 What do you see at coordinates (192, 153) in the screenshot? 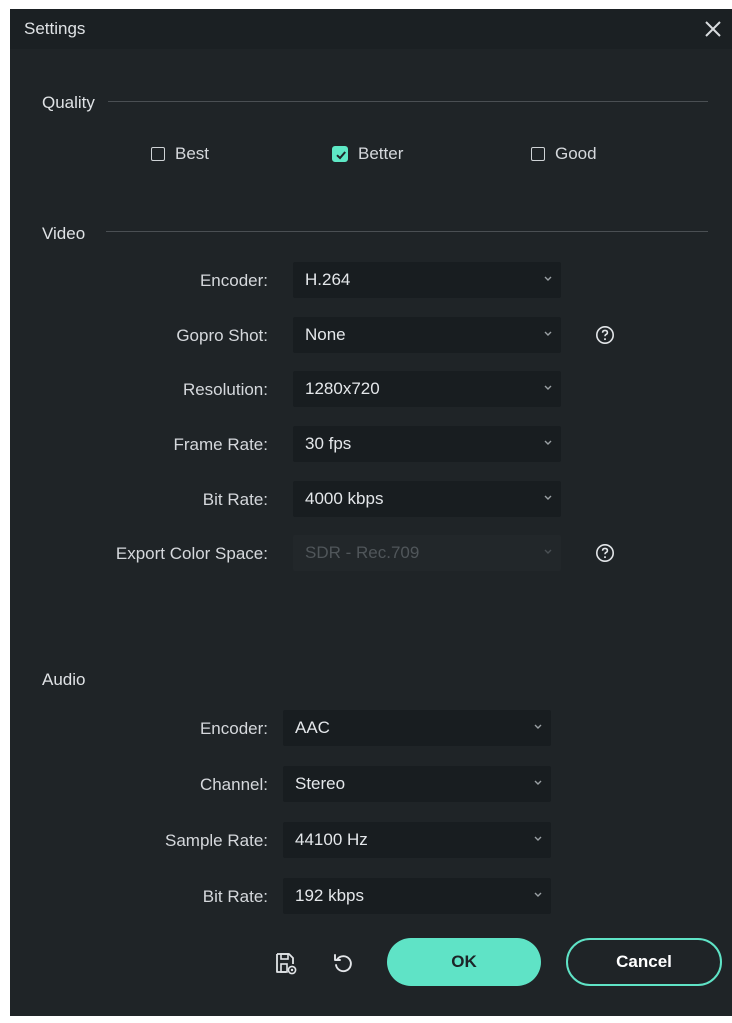
I see `best-label: Best` at bounding box center [192, 153].